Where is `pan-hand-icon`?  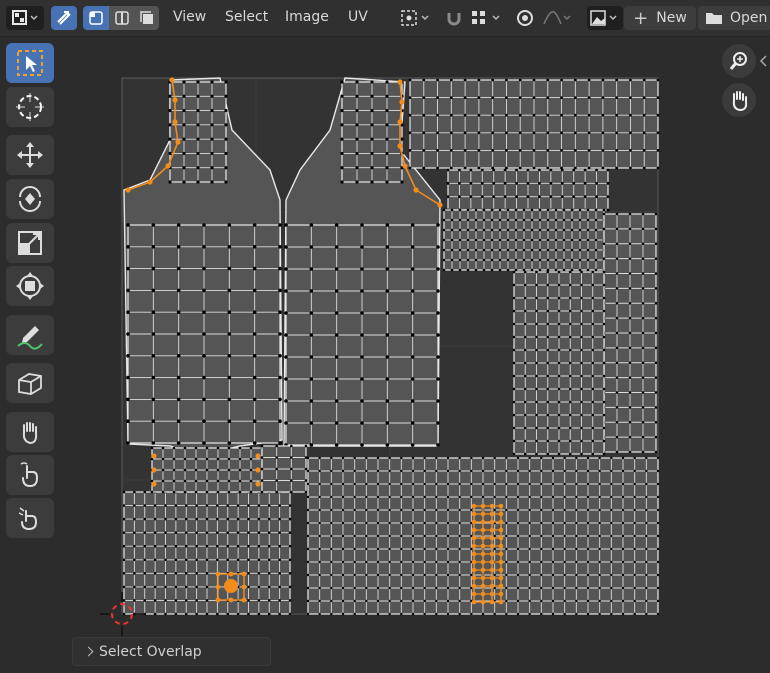
pan-hand-icon is located at coordinates (740, 101).